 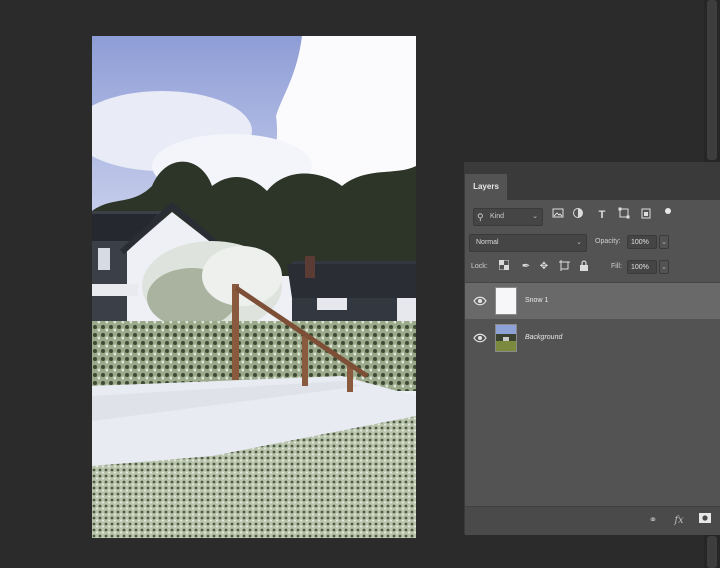 I want to click on layer-row-snow-1: Snow 1, so click(x=592, y=301).